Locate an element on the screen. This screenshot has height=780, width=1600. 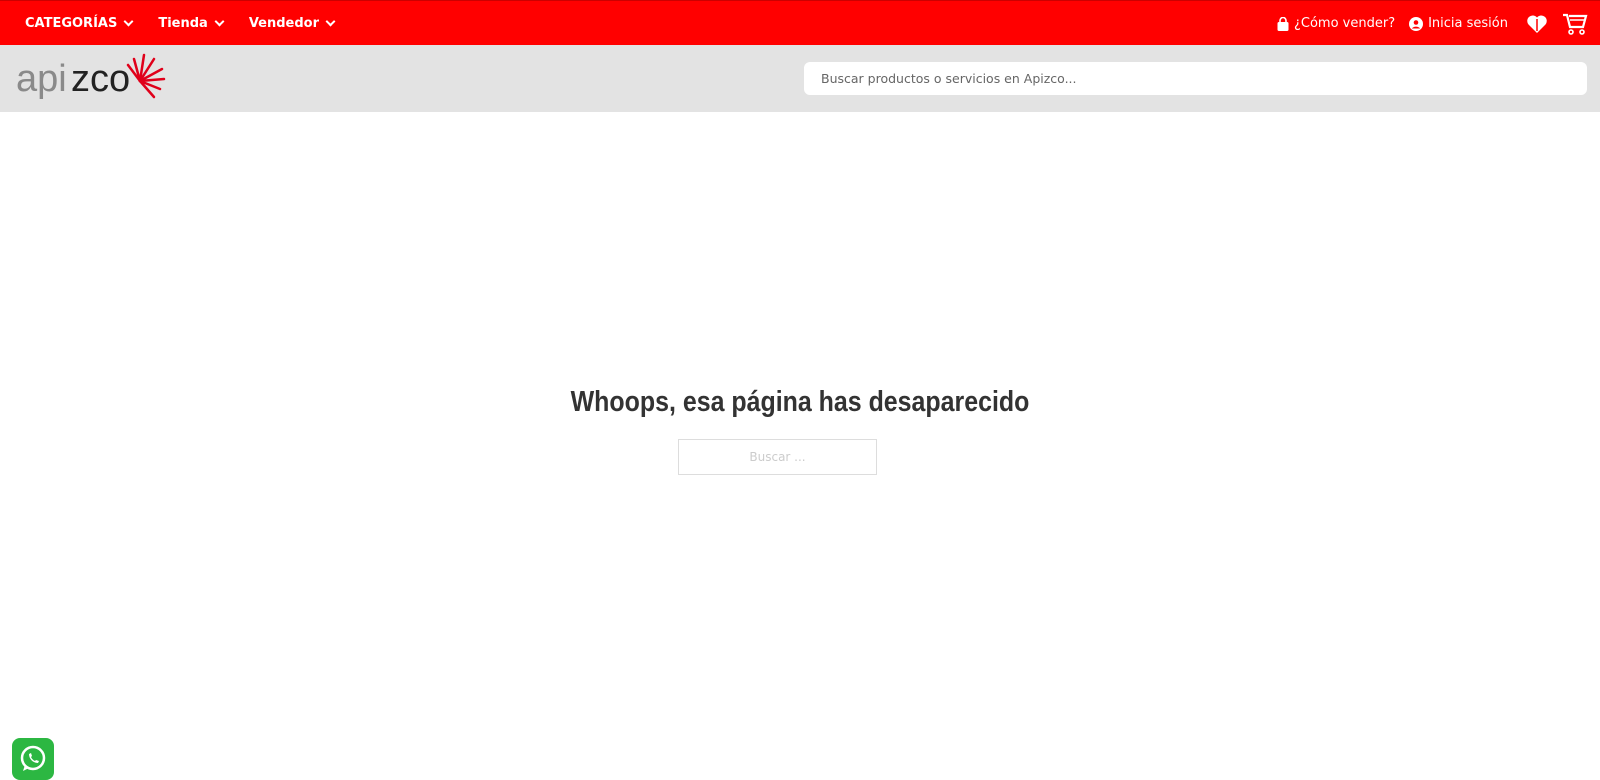
cart-icon is located at coordinates (1575, 24).